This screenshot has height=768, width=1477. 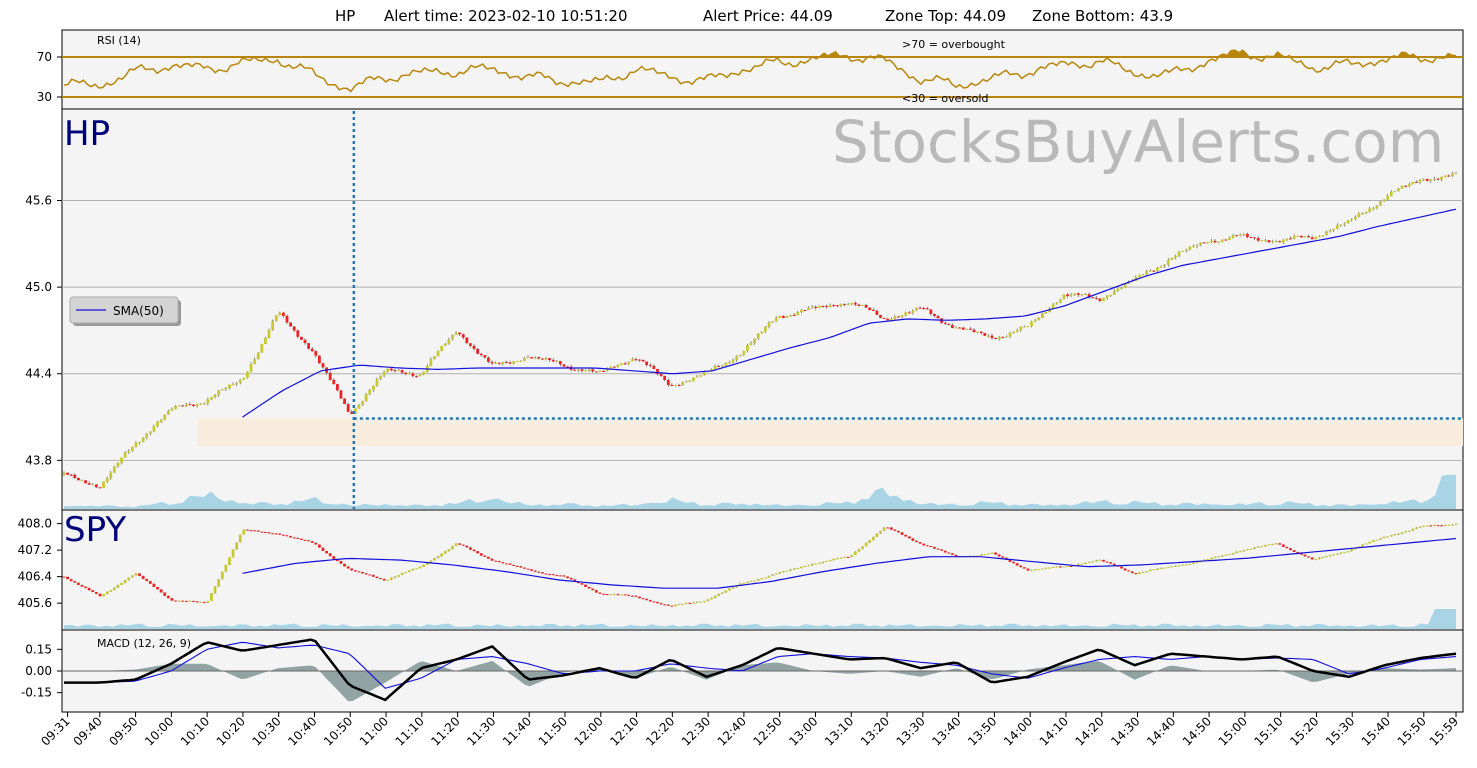 What do you see at coordinates (195, 731) in the screenshot?
I see `x-tick-label: 10:10` at bounding box center [195, 731].